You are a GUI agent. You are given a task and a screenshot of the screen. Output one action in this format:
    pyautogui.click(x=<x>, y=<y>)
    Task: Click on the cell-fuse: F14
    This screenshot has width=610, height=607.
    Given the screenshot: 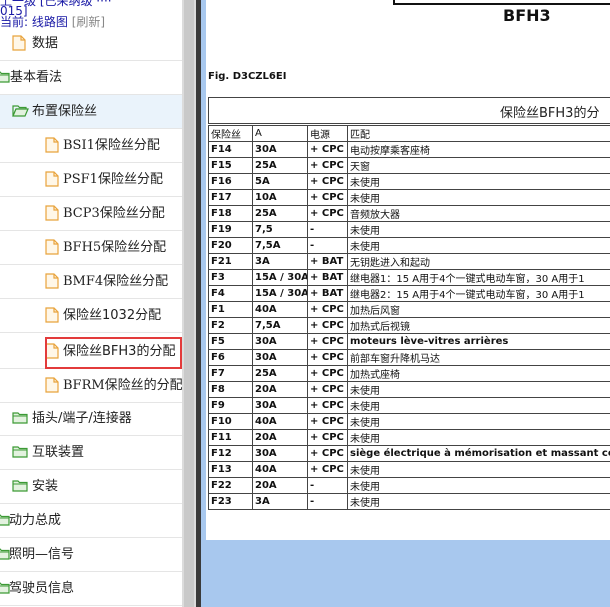 What is the action you would take?
    pyautogui.click(x=230, y=149)
    